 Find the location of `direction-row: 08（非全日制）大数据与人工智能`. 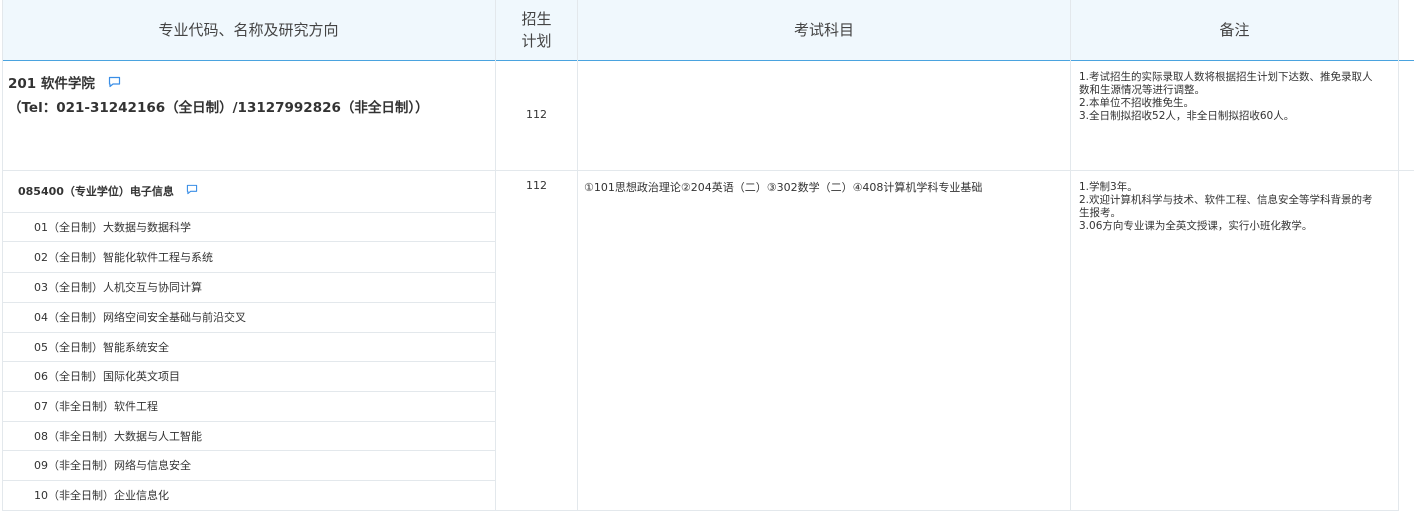

direction-row: 08（非全日制）大数据与人工智能 is located at coordinates (248, 436).